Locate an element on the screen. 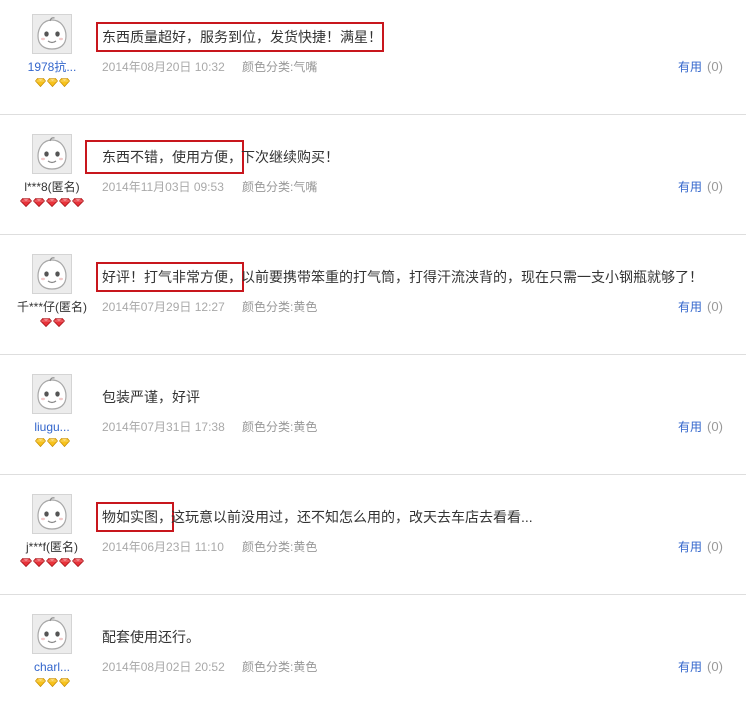 The image size is (746, 709). annotation-highlight-box: 东西质量超好，服务到位，发货快捷！满星！ is located at coordinates (240, 37).